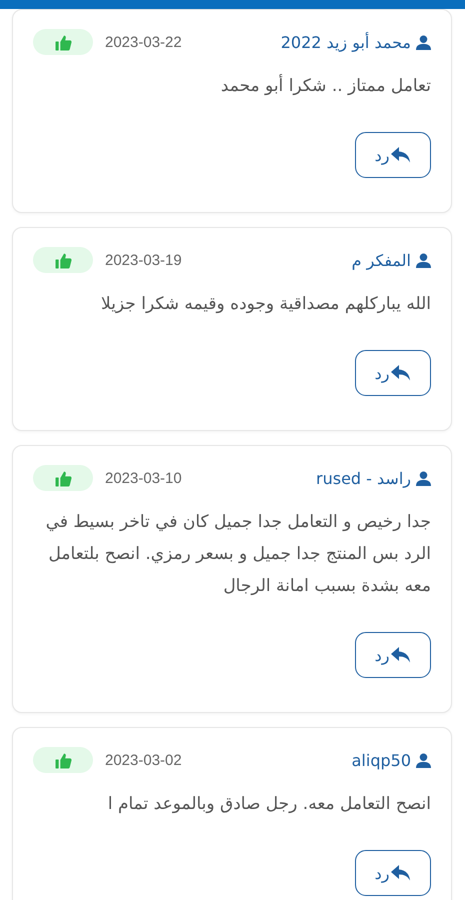 The image size is (465, 900). Describe the element at coordinates (268, 804) in the screenshot. I see `review-text: انصح التعامل معه. رجل صادق وبالموعد تمام ا` at that location.